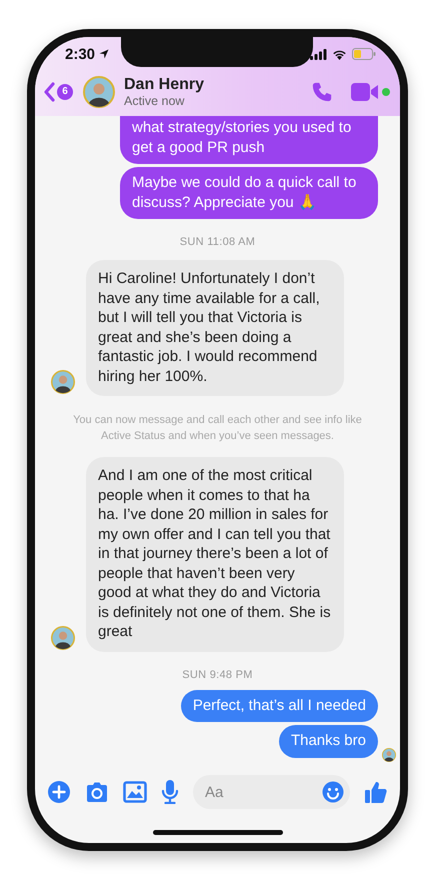 The image size is (434, 874). I want to click on received-message: Hi Caroline! Unfortunately I don’t have any time available for a call, but I will tell you that Victoria is great and she’s been doing a fantastic job. I would recommend hiring her 100%., so click(215, 328).